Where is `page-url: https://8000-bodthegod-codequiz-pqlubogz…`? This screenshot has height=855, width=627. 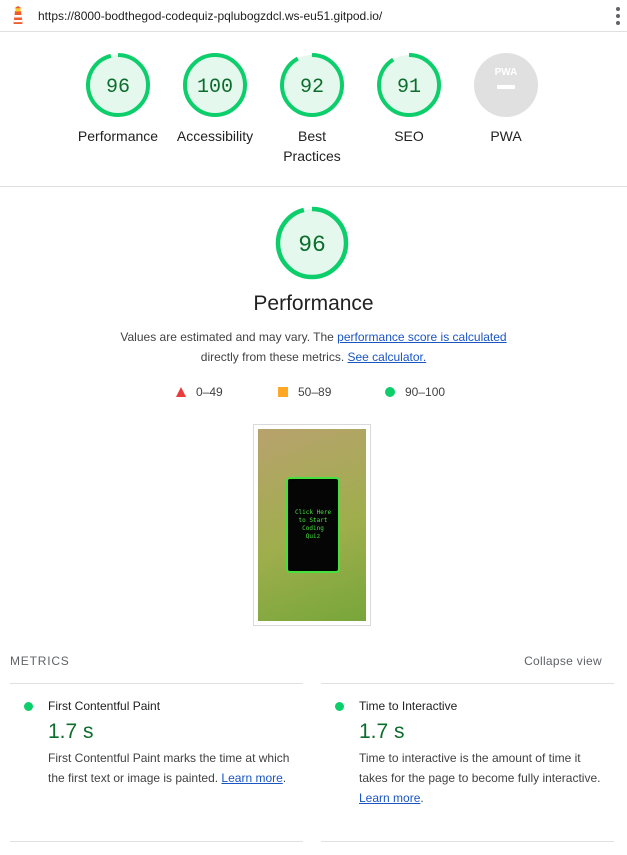
page-url: https://8000-bodthegod-codequiz-pqlubogz… is located at coordinates (210, 16).